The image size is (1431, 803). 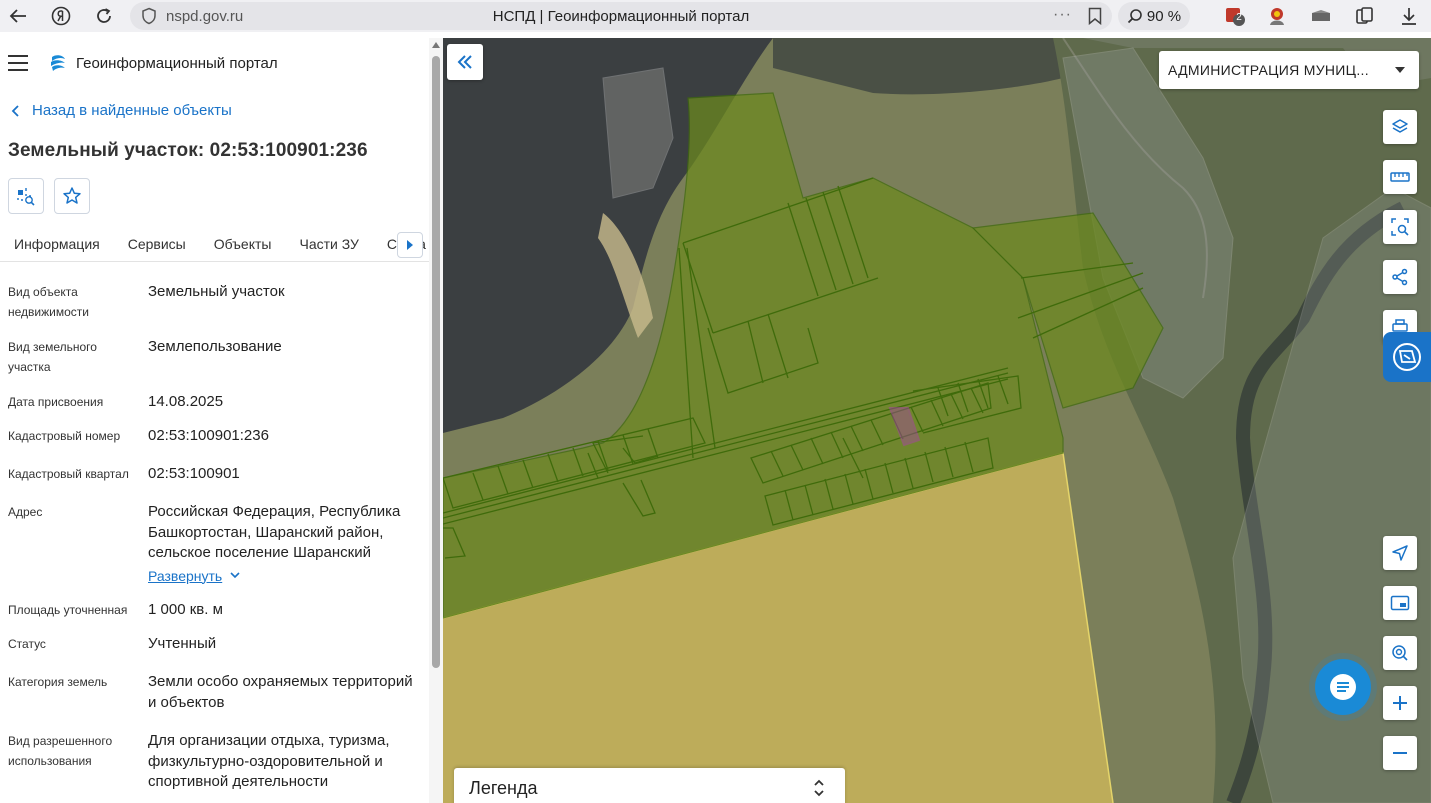 I want to click on area-search-icon, so click(x=1400, y=227).